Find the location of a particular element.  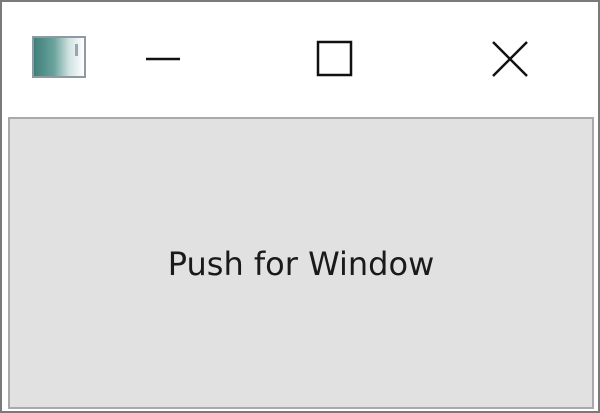

close-button is located at coordinates (511, 59).